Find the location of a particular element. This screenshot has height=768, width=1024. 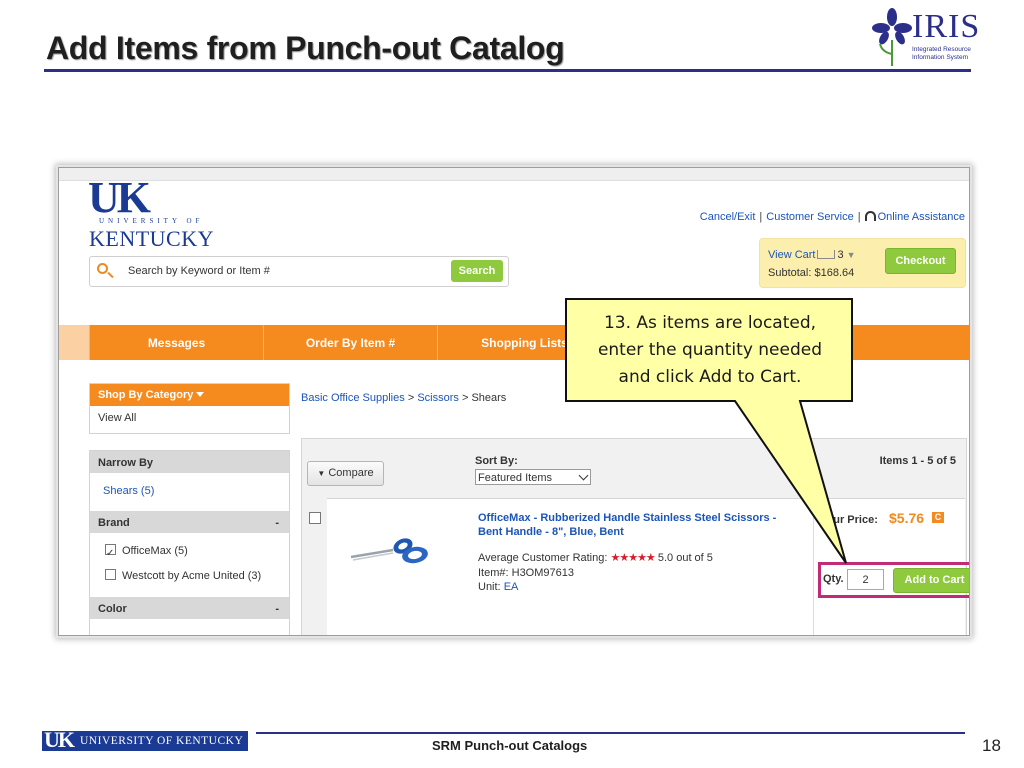

search-bar: Search by Keyword or Item # Search is located at coordinates (299, 271).